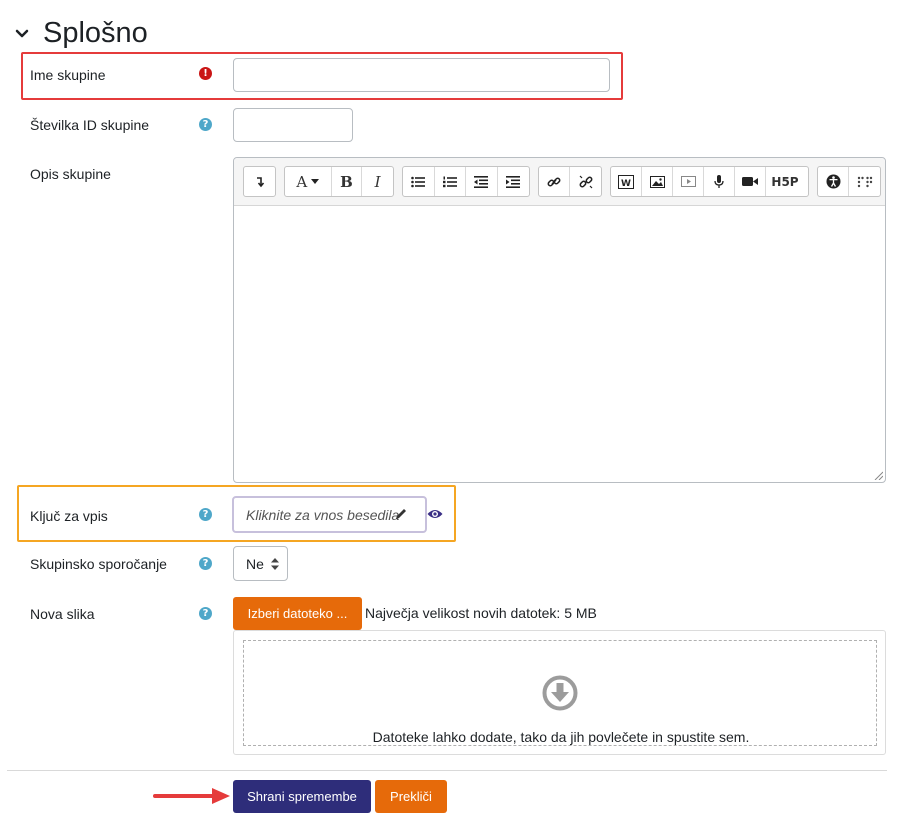  Describe the element at coordinates (255, 564) in the screenshot. I see `group-messaging-value: Ne` at that location.